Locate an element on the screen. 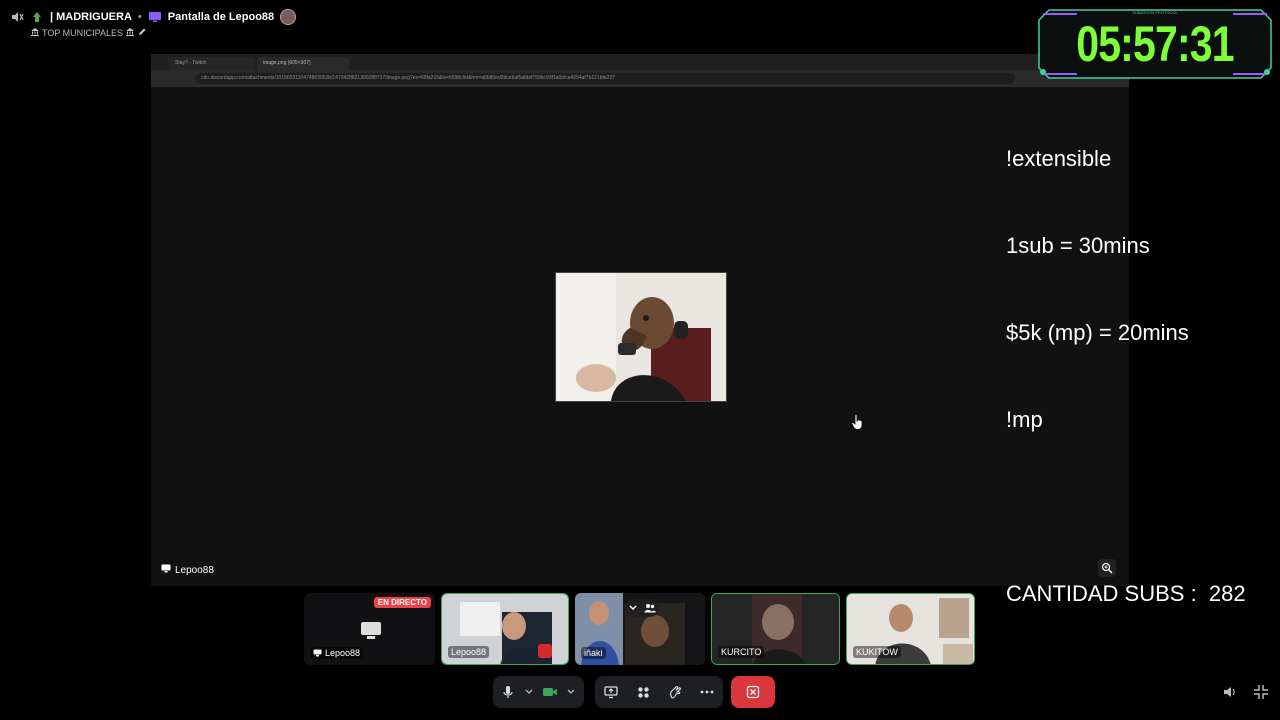  channel-label: TOP MUNICIPALES is located at coordinates (82, 33).